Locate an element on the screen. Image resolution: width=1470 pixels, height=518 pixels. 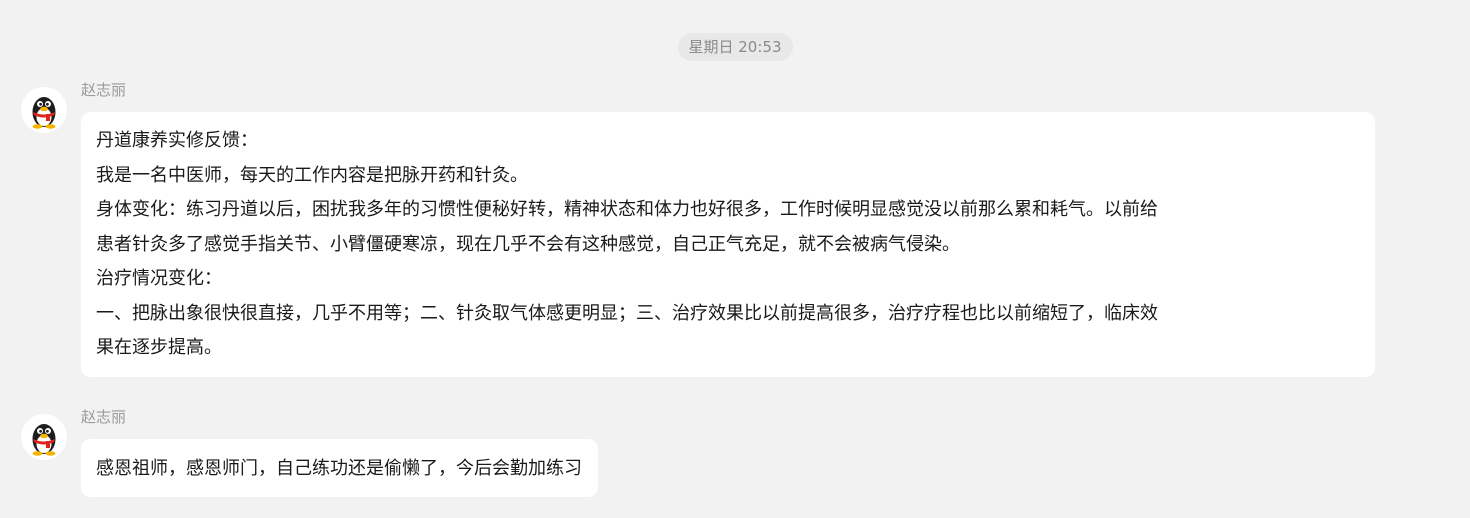
timestamp-row: 星期日 20:53 is located at coordinates (735, 47).